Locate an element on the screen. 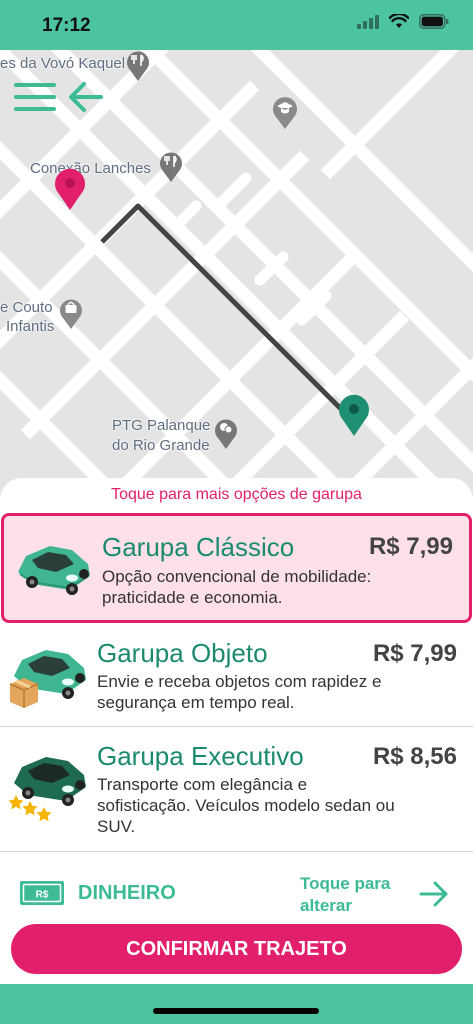  status-time: 17:12 is located at coordinates (66, 25).